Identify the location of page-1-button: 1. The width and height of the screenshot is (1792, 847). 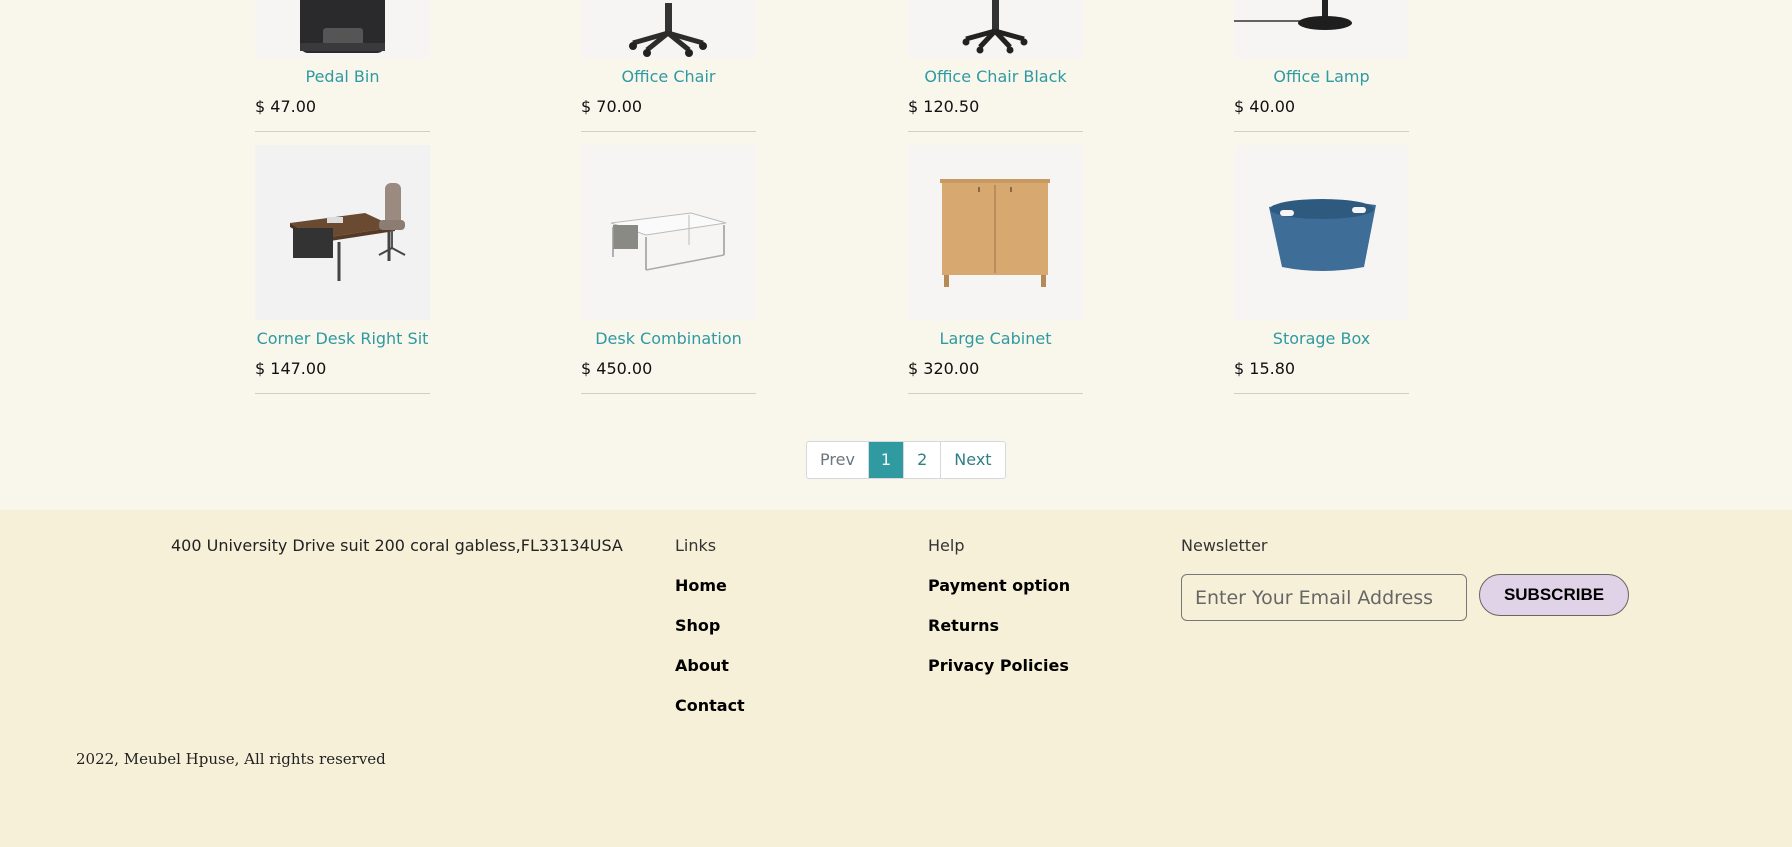
(885, 460).